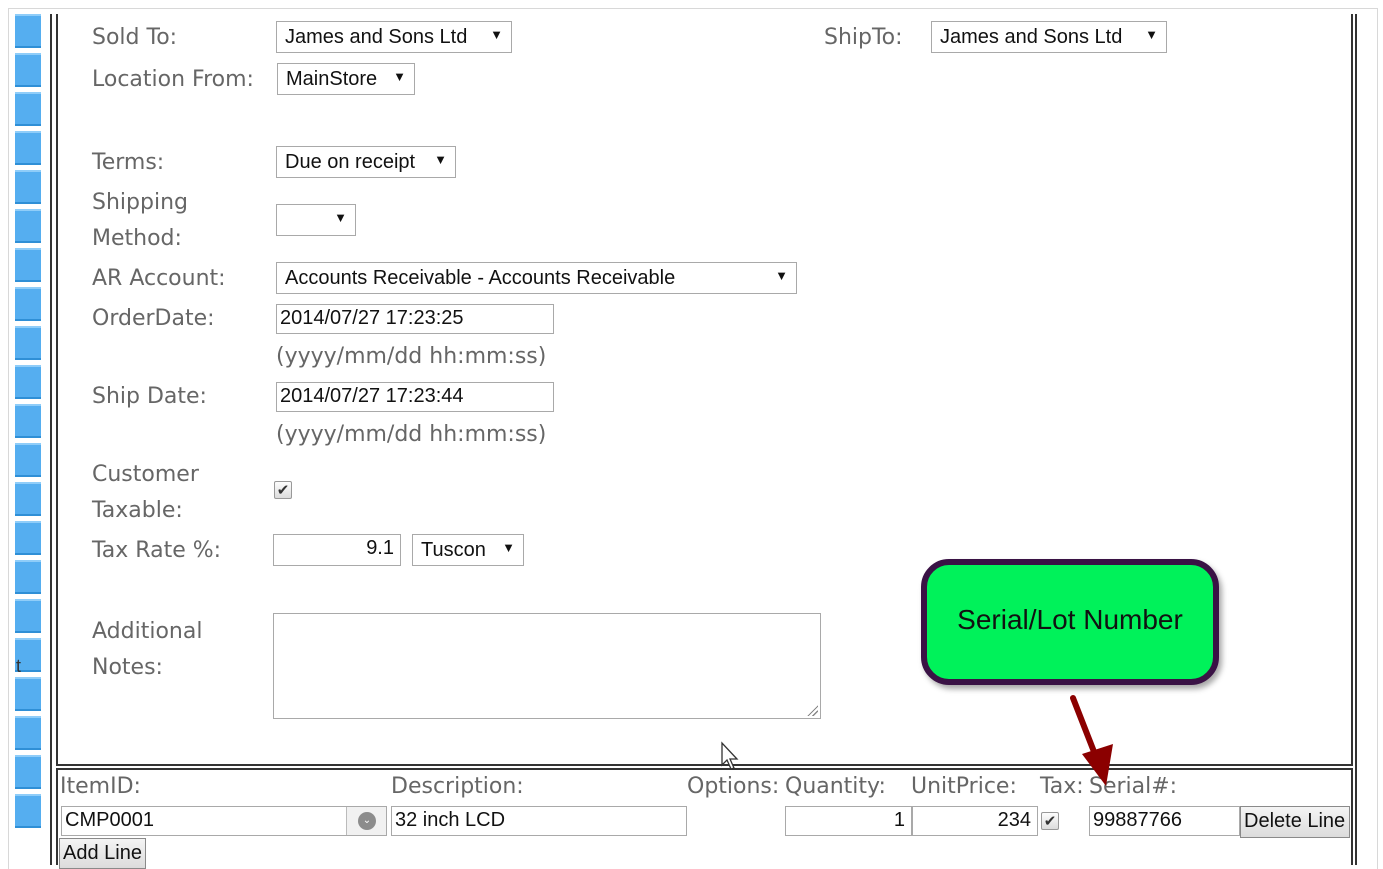  Describe the element at coordinates (1164, 821) in the screenshot. I see `serial-input: 99887766` at that location.